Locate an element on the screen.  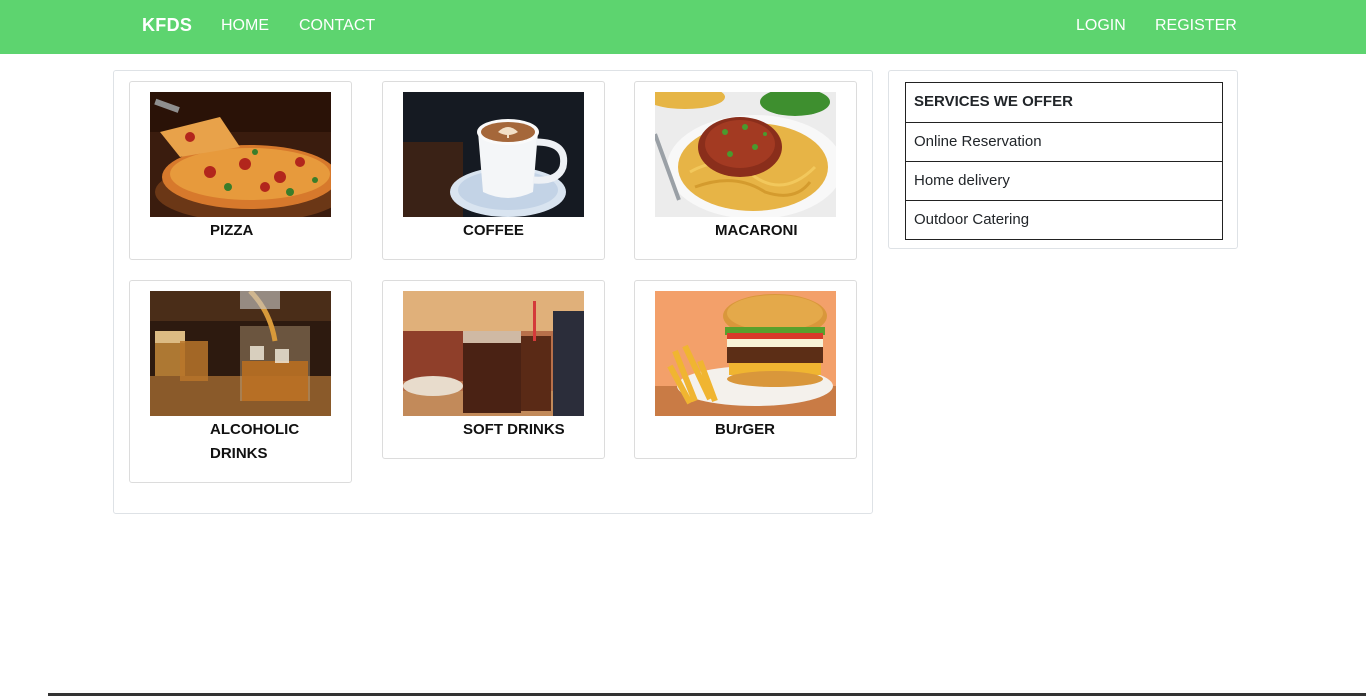
menu-card-alcoholic-drinks: ALCOHOLIC DRINKS is located at coordinates (240, 381).